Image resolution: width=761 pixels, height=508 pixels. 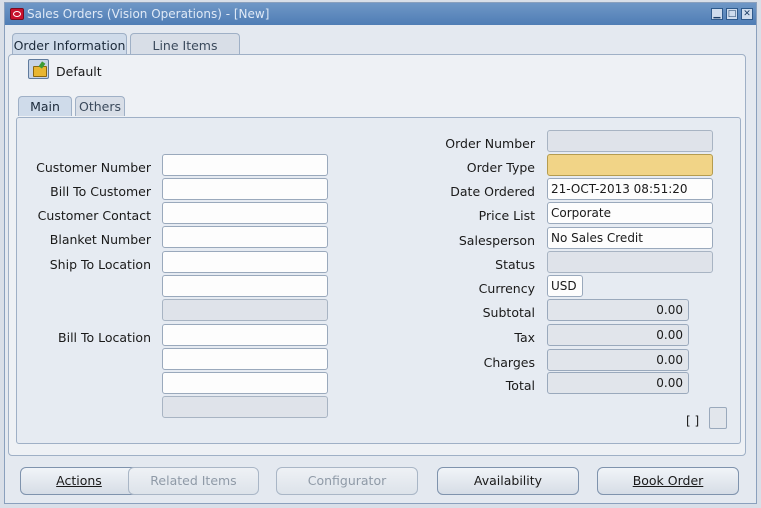 What do you see at coordinates (630, 213) in the screenshot?
I see `price-list-field: Corporate` at bounding box center [630, 213].